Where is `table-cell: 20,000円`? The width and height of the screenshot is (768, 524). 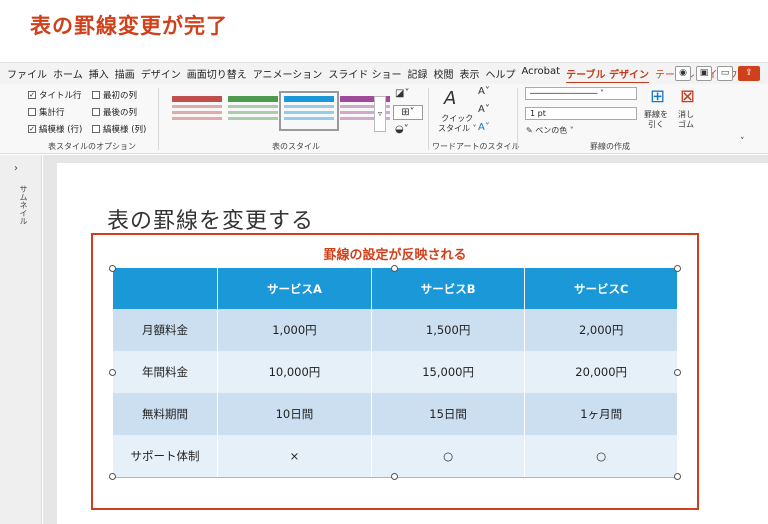 table-cell: 20,000円 is located at coordinates (601, 372).